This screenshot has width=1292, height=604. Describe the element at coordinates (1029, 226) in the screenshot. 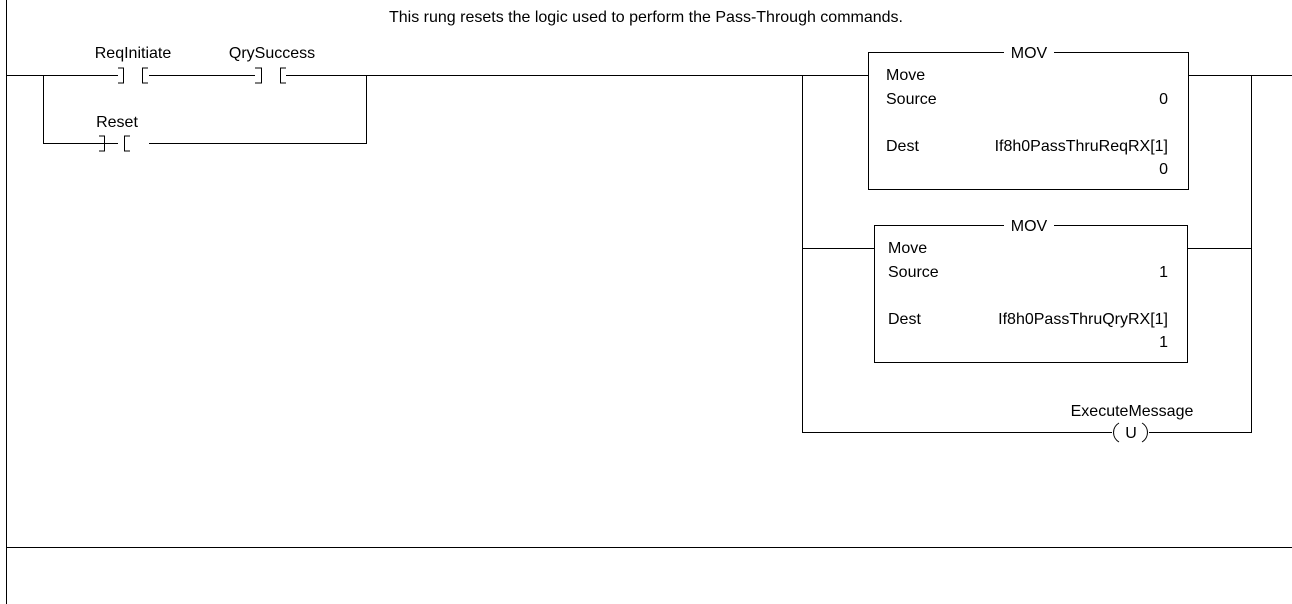

I see `mov-block-2-title: MOV` at that location.